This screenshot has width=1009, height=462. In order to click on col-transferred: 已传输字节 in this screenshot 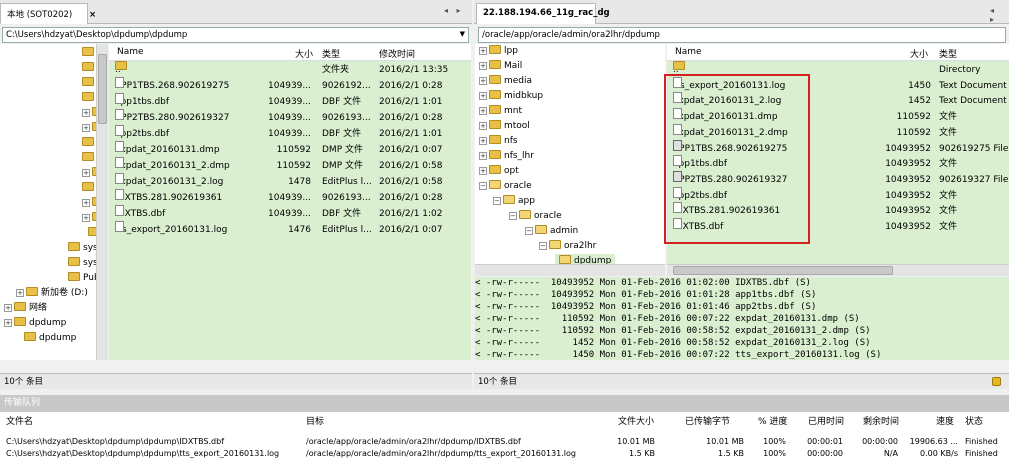, I will do `click(707, 422)`.